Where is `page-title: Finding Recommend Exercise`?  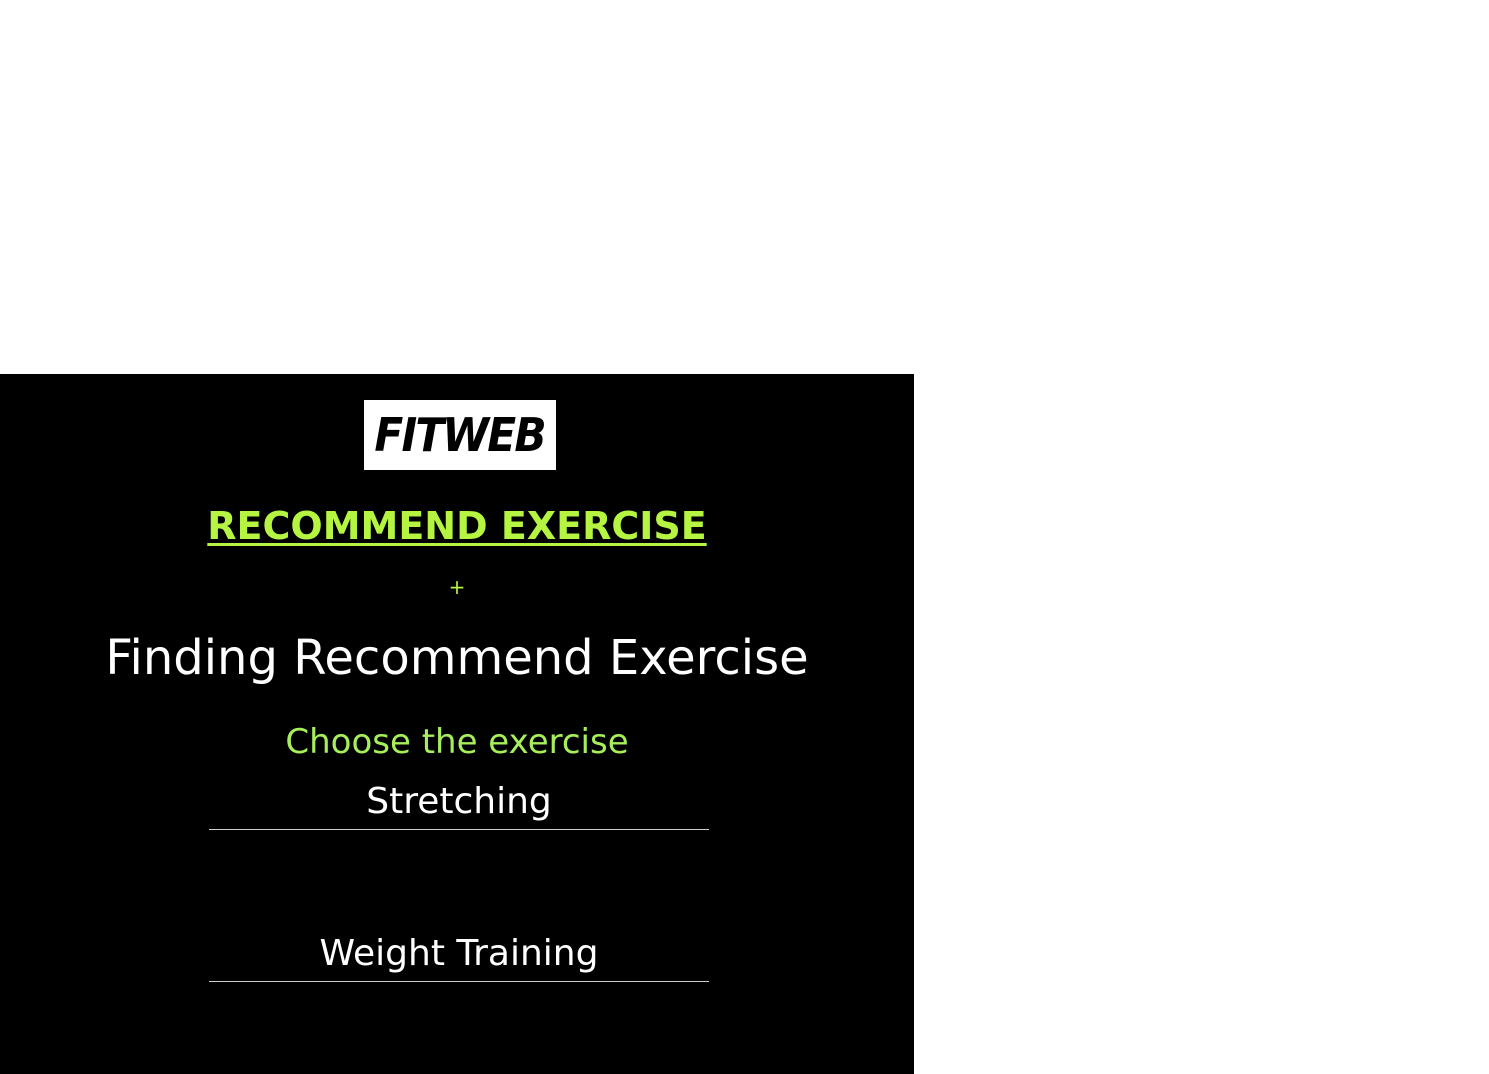 page-title: Finding Recommend Exercise is located at coordinates (457, 658).